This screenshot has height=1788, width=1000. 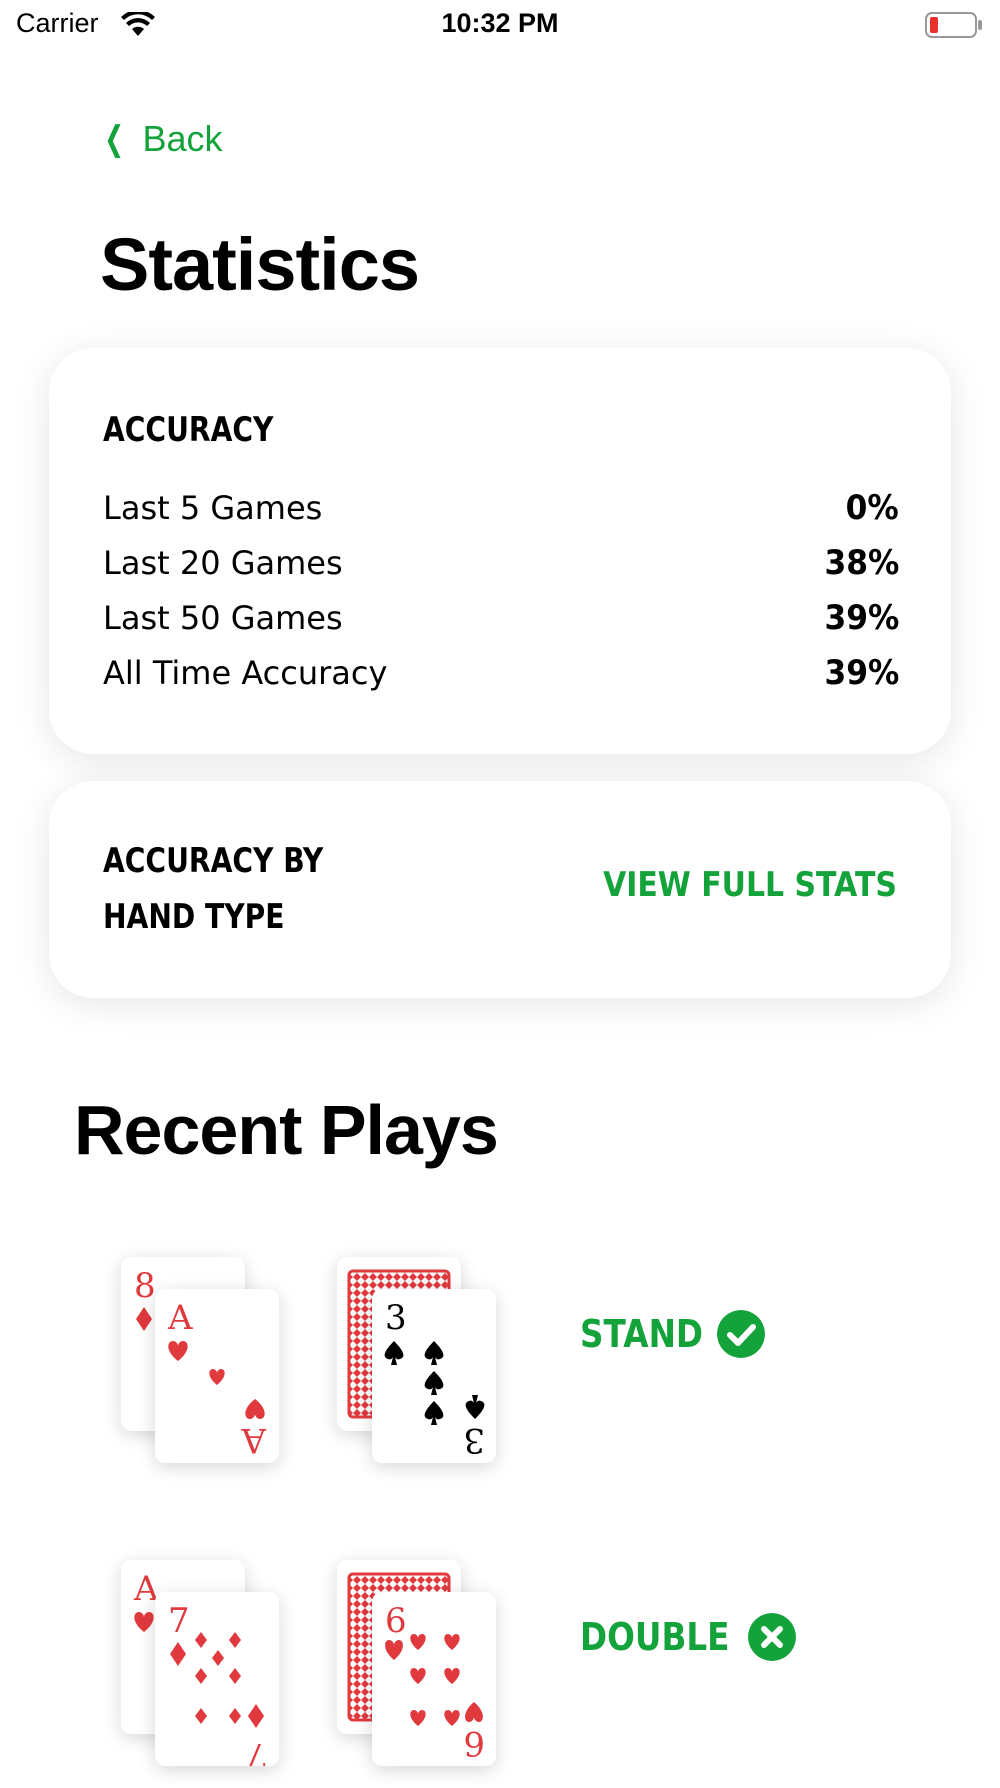 I want to click on stat-value: 0%, so click(x=872, y=508).